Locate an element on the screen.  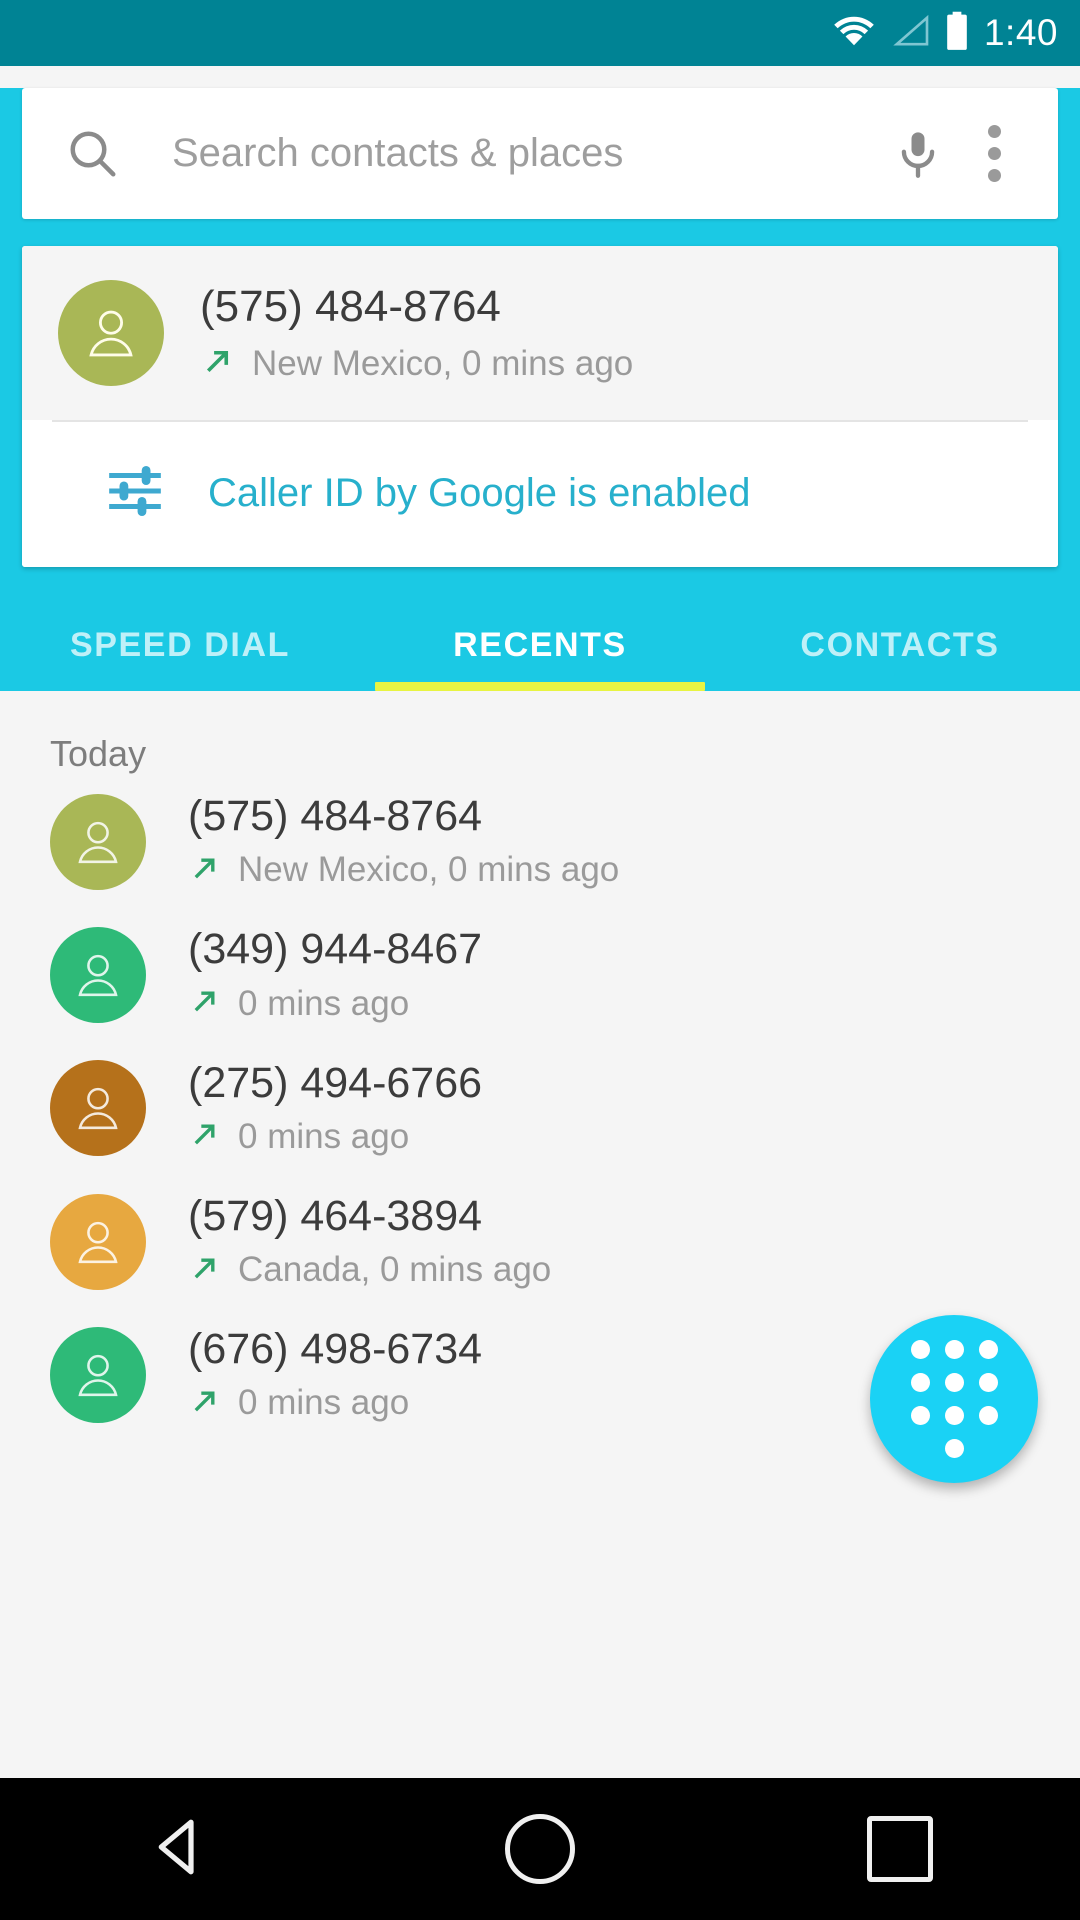
back-icon is located at coordinates (180, 1849).